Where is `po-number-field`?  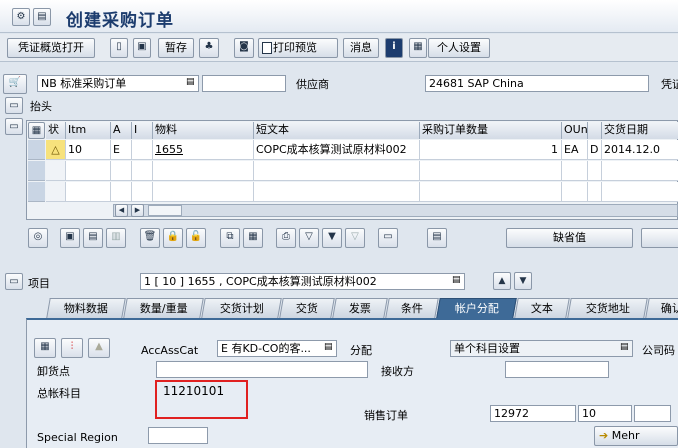 po-number-field is located at coordinates (244, 83).